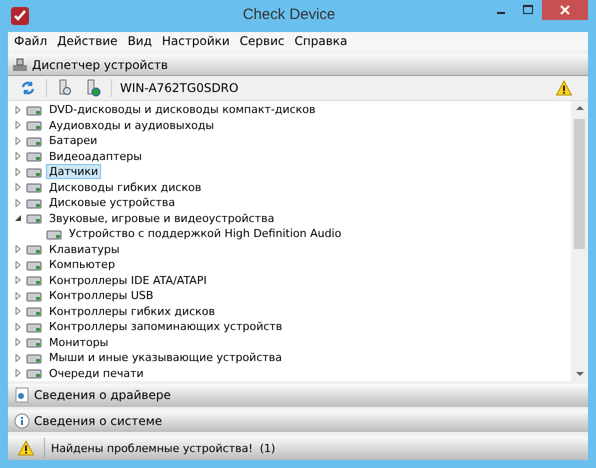 The height and width of the screenshot is (468, 596). What do you see at coordinates (580, 374) in the screenshot?
I see `scroll-down-arrow-icon` at bounding box center [580, 374].